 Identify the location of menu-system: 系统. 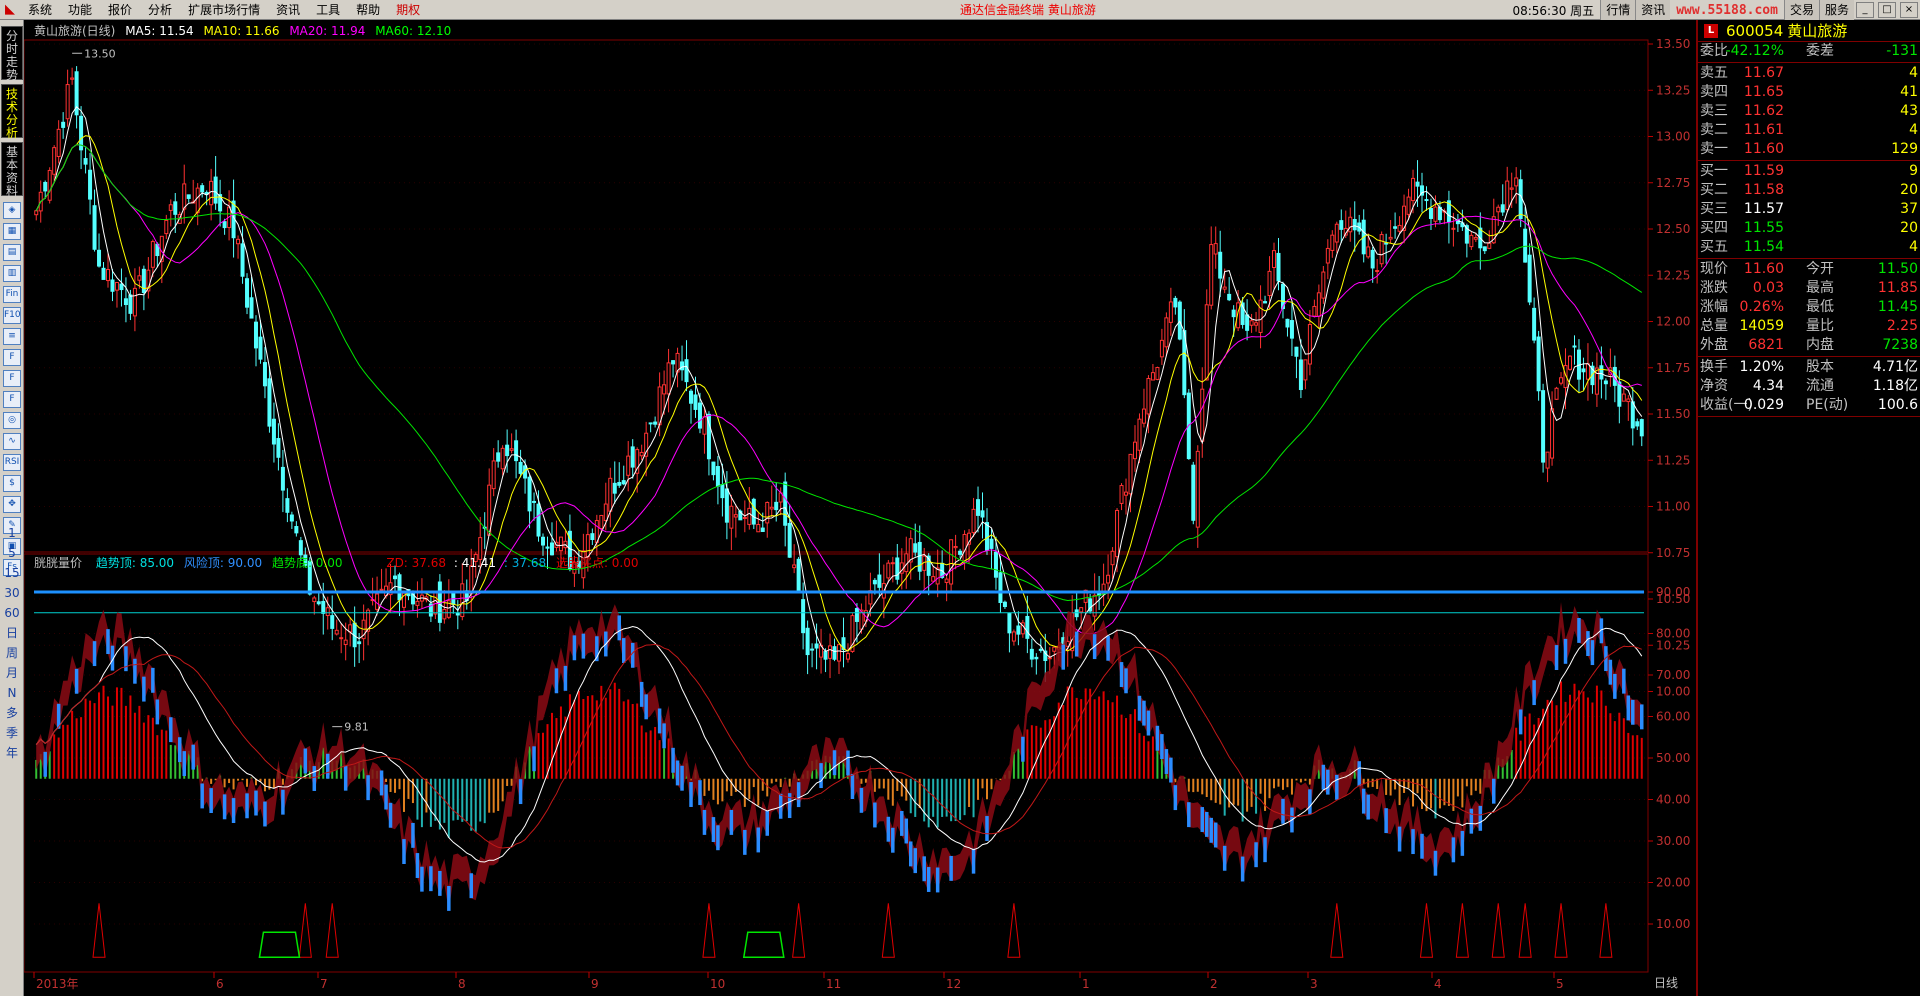
(40, 10).